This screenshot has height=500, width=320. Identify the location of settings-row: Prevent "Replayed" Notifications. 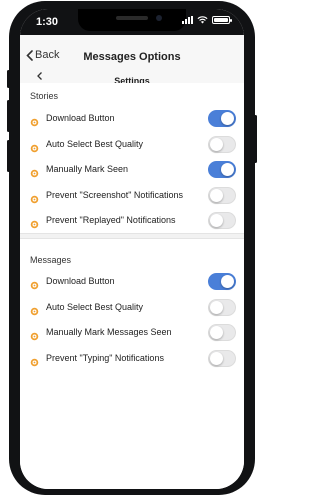
(132, 221).